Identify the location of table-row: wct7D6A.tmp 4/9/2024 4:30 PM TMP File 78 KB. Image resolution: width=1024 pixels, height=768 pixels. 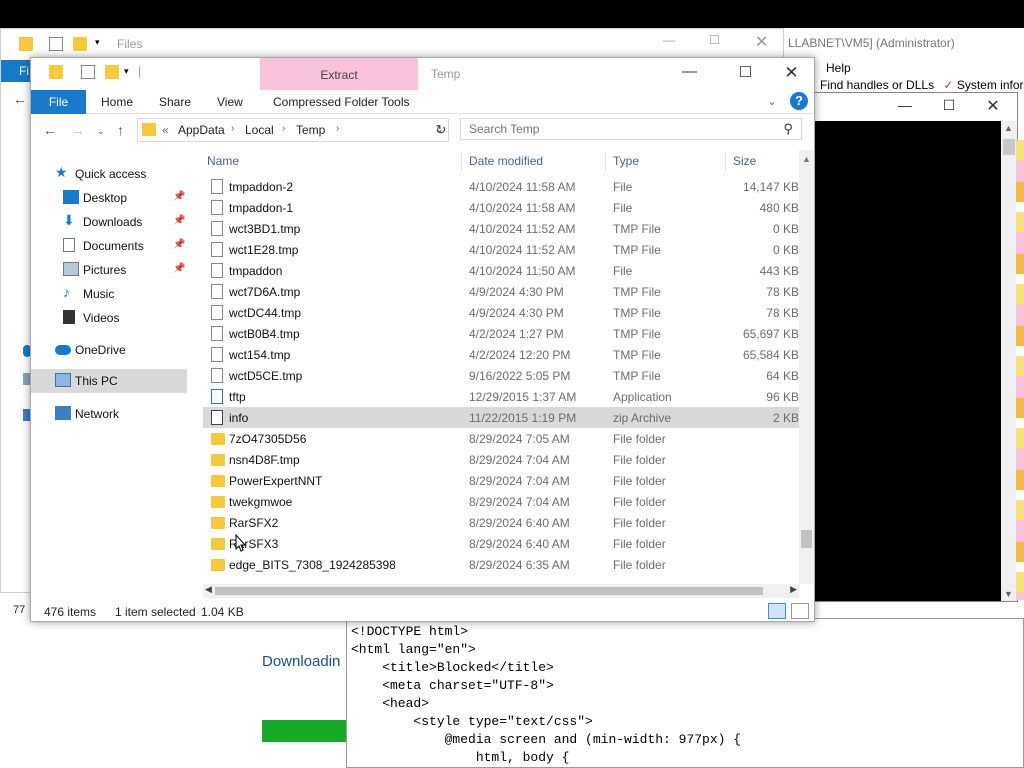
(501, 291).